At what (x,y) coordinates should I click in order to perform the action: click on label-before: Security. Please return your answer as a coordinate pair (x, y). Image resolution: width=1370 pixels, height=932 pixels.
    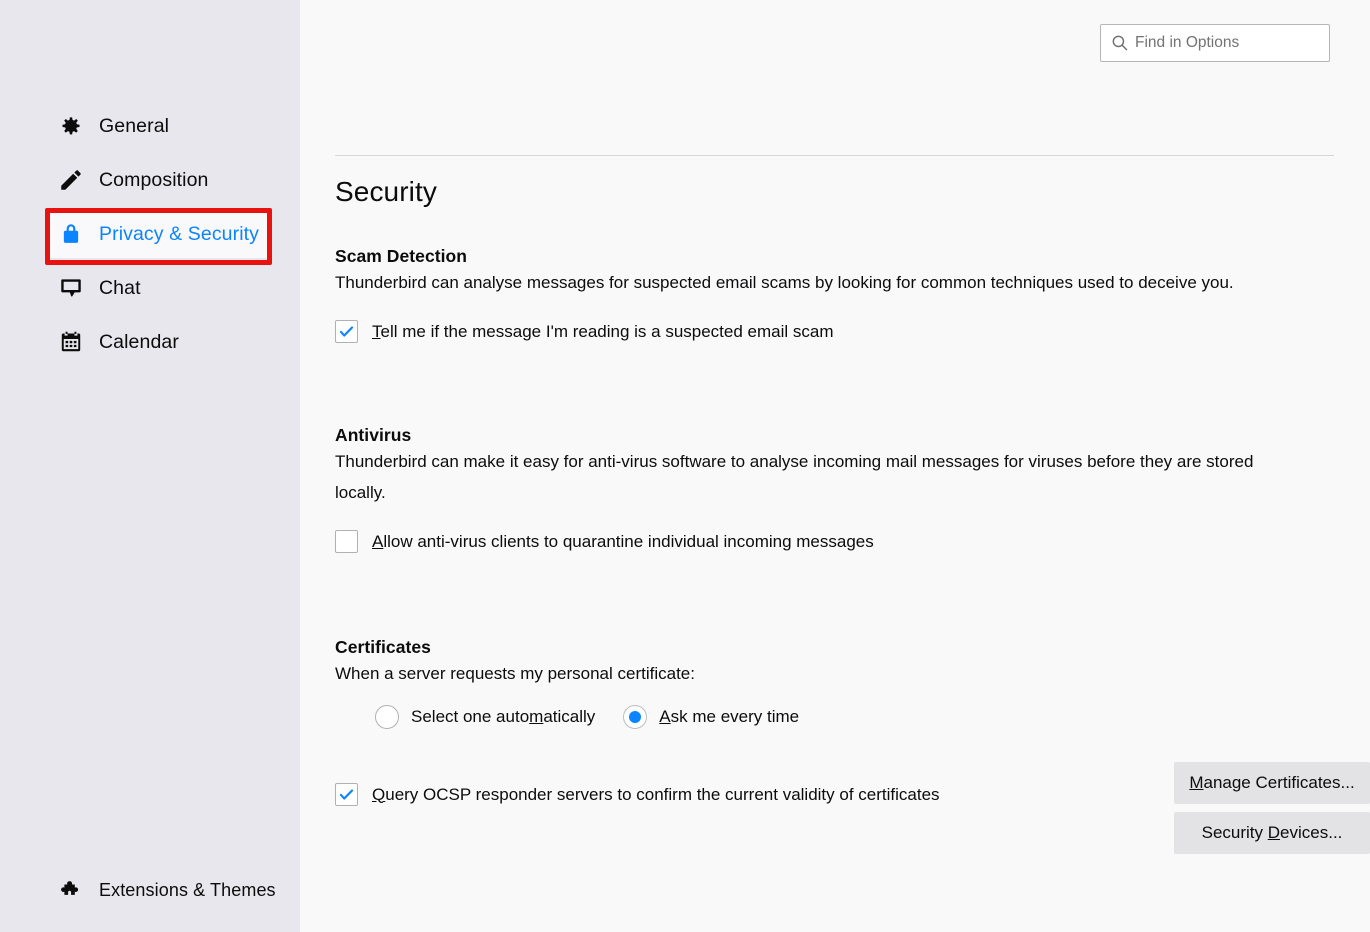
    Looking at the image, I should click on (1234, 832).